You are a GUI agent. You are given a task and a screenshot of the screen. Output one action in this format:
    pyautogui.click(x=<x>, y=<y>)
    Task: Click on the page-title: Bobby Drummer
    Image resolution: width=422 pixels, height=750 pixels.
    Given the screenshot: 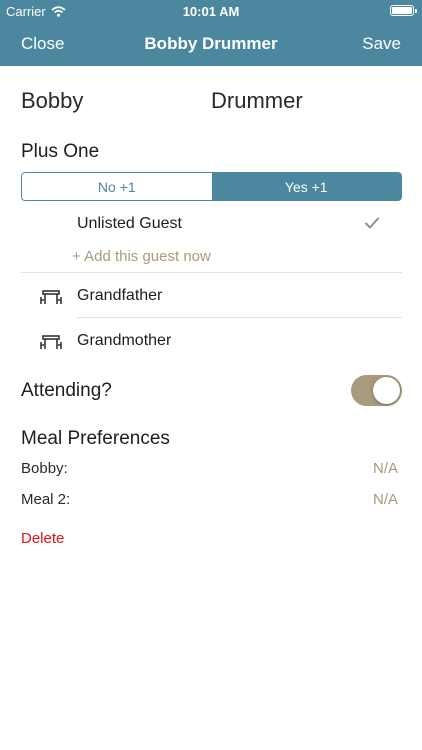 What is the action you would take?
    pyautogui.click(x=211, y=43)
    